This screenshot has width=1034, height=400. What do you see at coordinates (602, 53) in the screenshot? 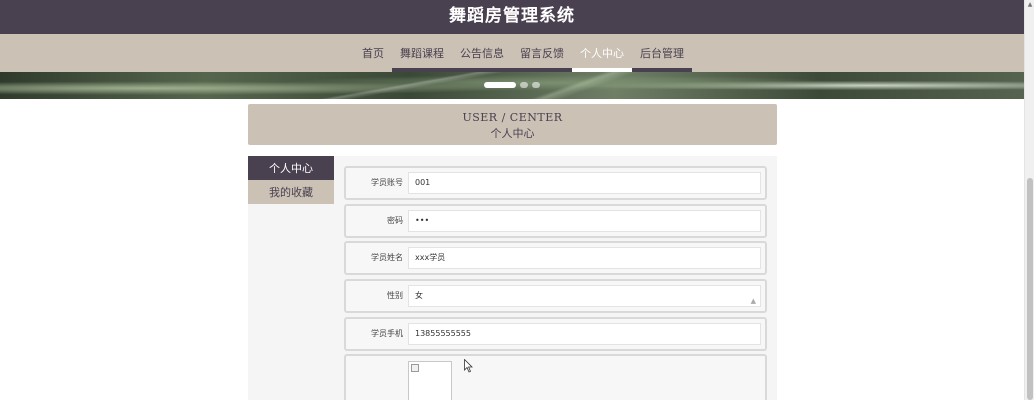
I see `nav-item-user-center: 个人中心` at bounding box center [602, 53].